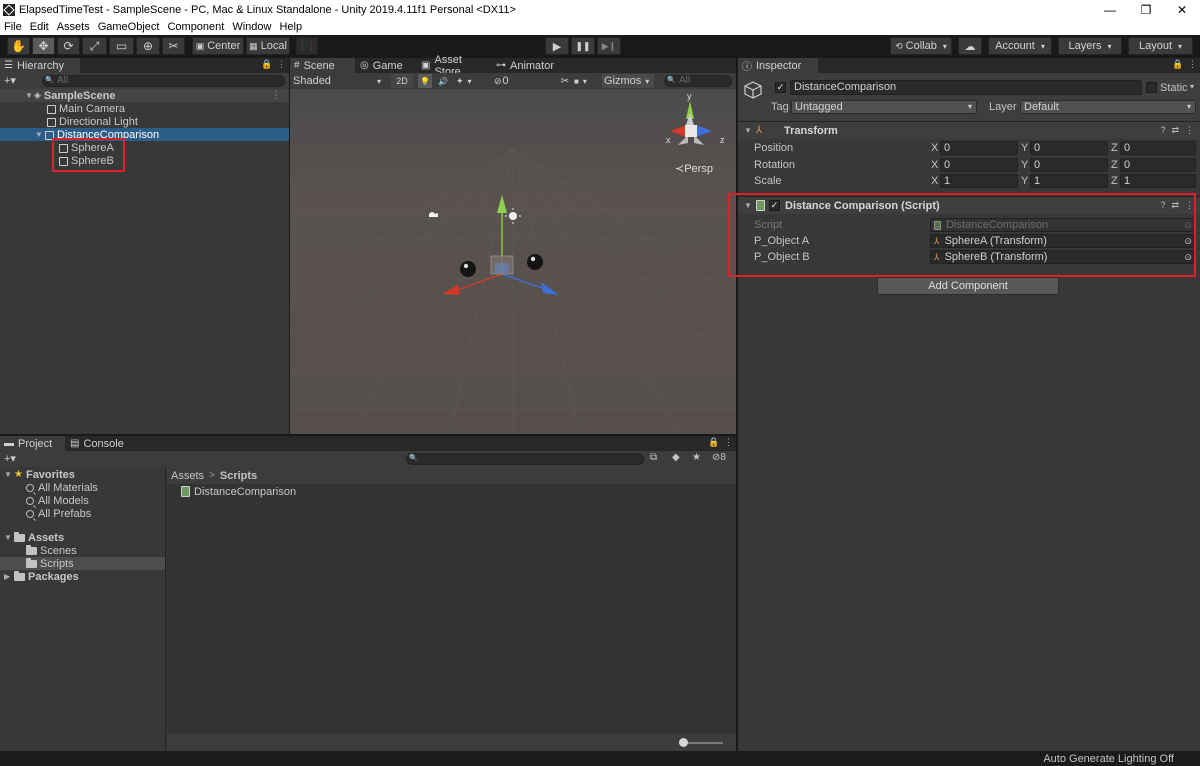 The image size is (1200, 766). What do you see at coordinates (322, 65) in the screenshot?
I see `tab-scene: # Scene` at bounding box center [322, 65].